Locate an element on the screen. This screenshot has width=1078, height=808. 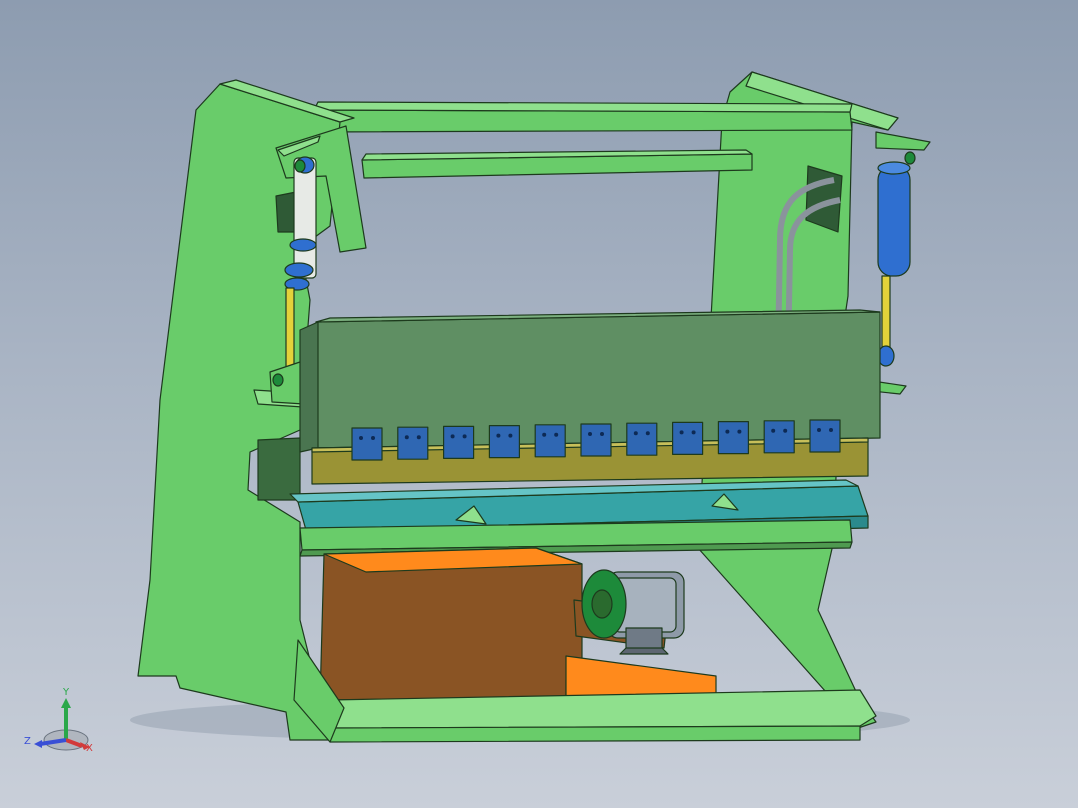
x-axis-label: X is located at coordinates (89, 748).